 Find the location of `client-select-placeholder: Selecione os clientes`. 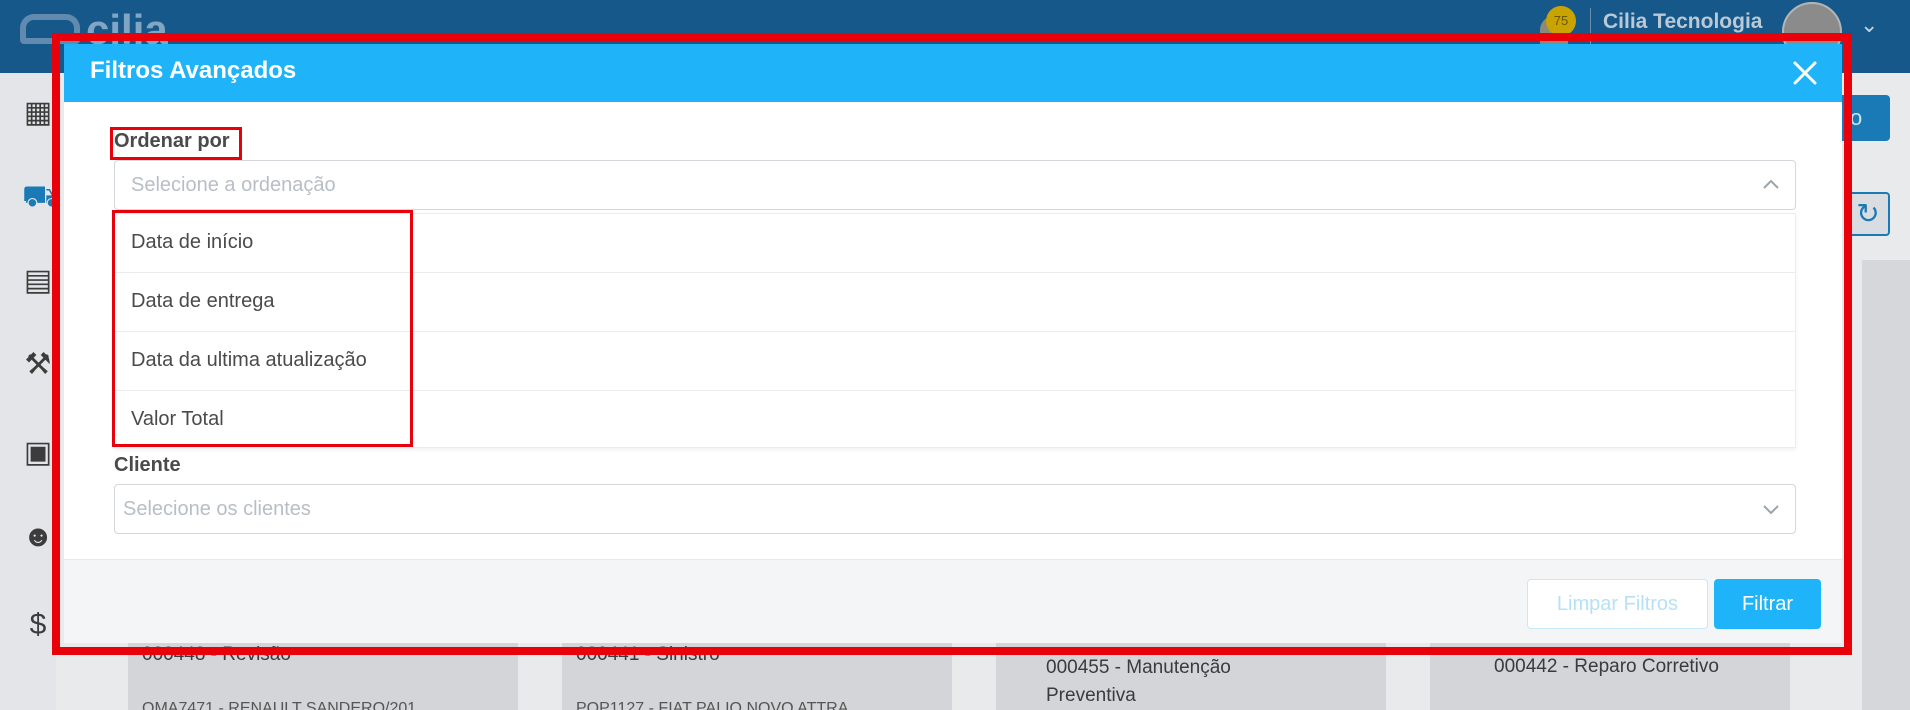

client-select-placeholder: Selecione os clientes is located at coordinates (217, 509).